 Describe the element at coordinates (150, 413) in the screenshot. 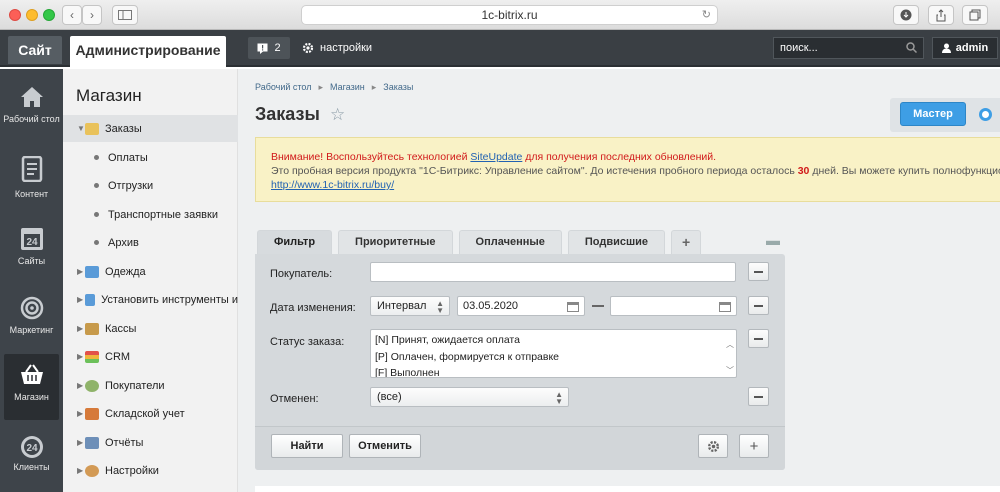

I see `menu-item-warehouse: ▶ Складской учет` at that location.